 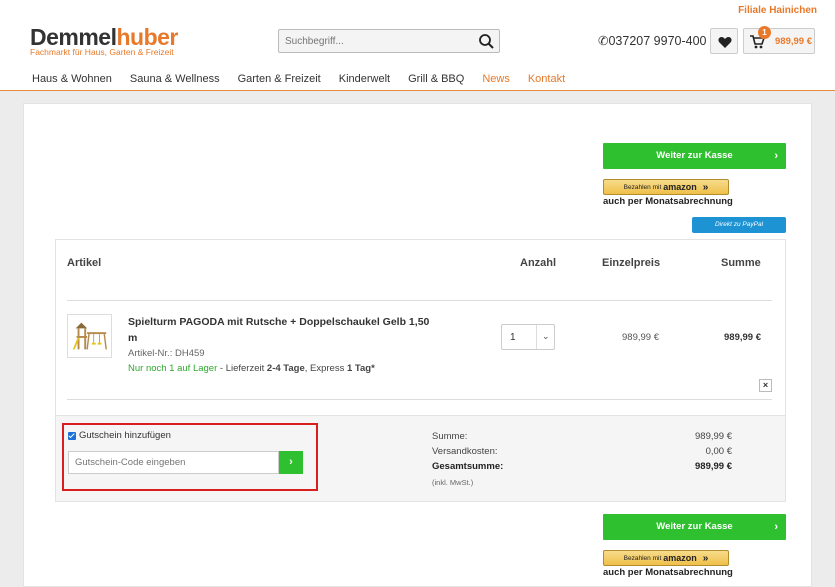 I want to click on nav-item-haus-wohnen: Haus & Wohnen, so click(x=72, y=79).